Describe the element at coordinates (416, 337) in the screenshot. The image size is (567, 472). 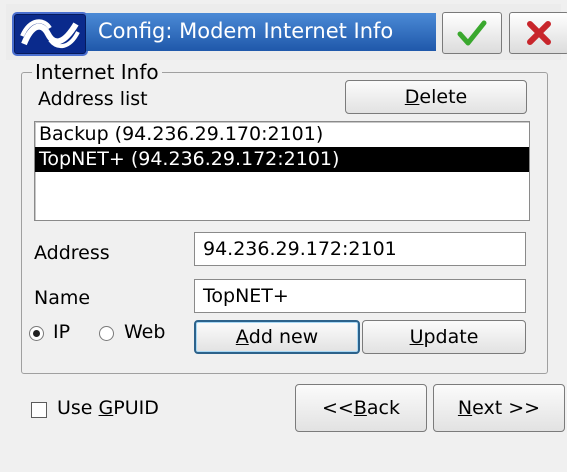
I see `update-underline: U` at that location.